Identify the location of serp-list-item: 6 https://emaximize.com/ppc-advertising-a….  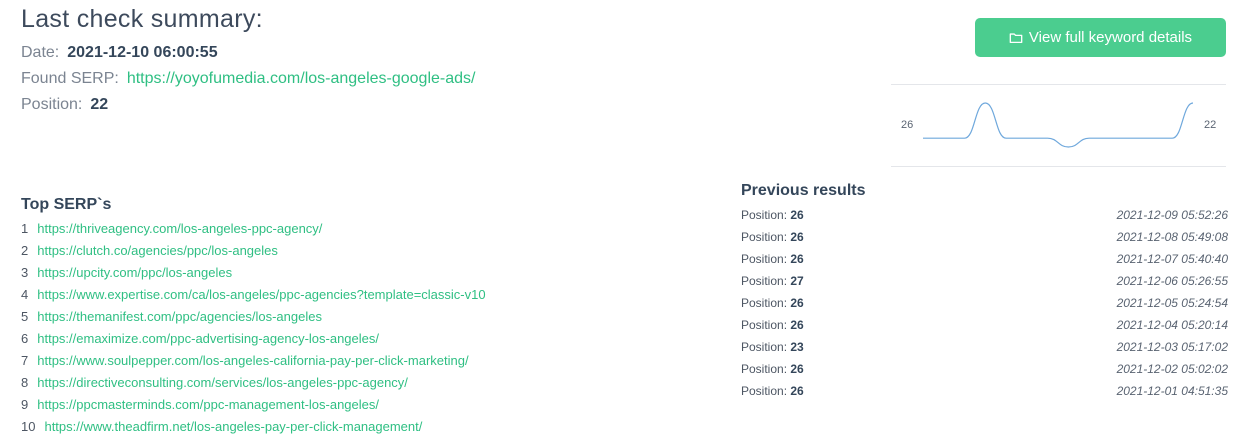
(253, 341).